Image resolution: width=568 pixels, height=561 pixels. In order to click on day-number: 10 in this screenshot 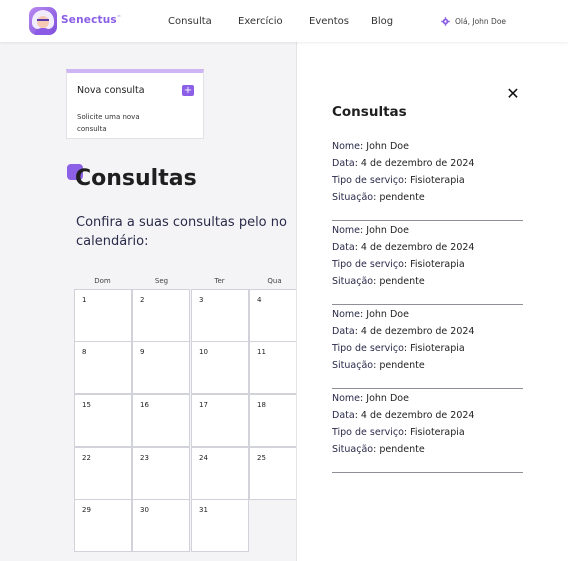, I will do `click(203, 352)`.